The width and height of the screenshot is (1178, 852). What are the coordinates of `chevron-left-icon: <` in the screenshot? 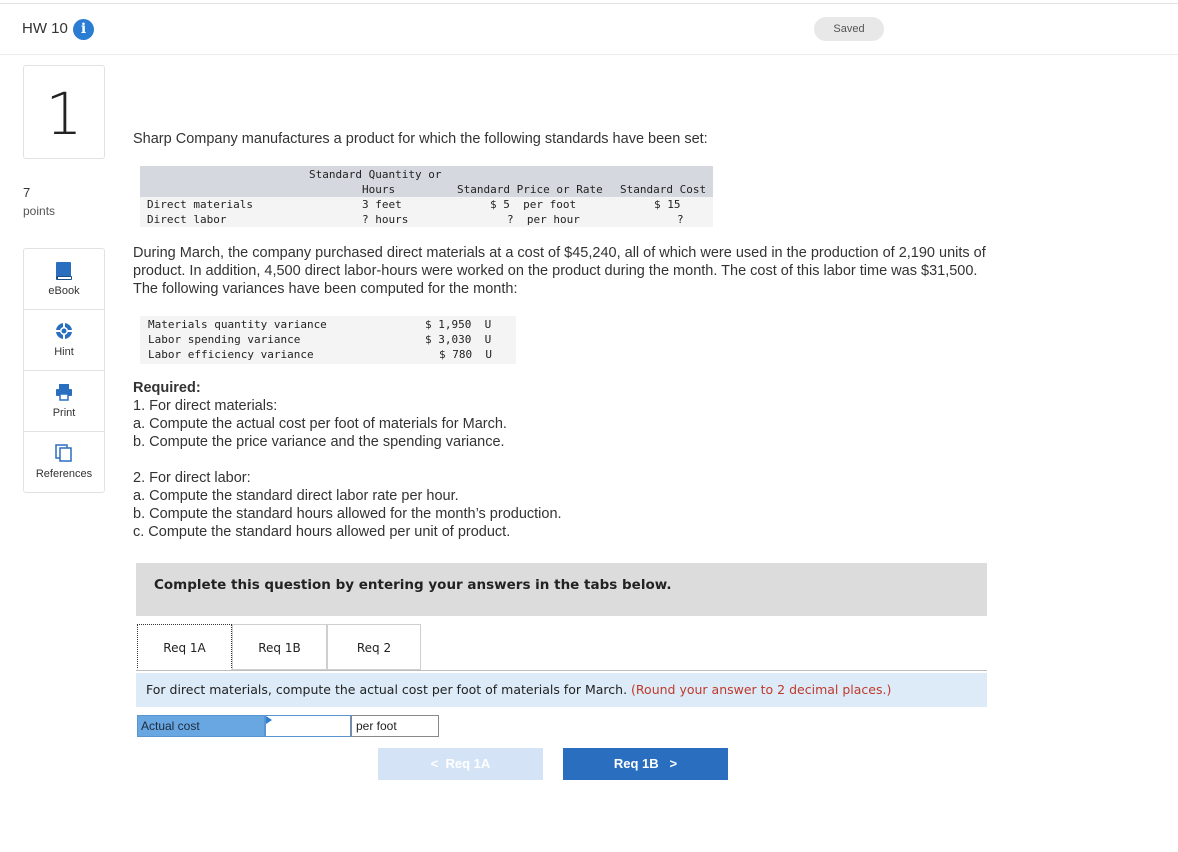 It's located at (438, 763).